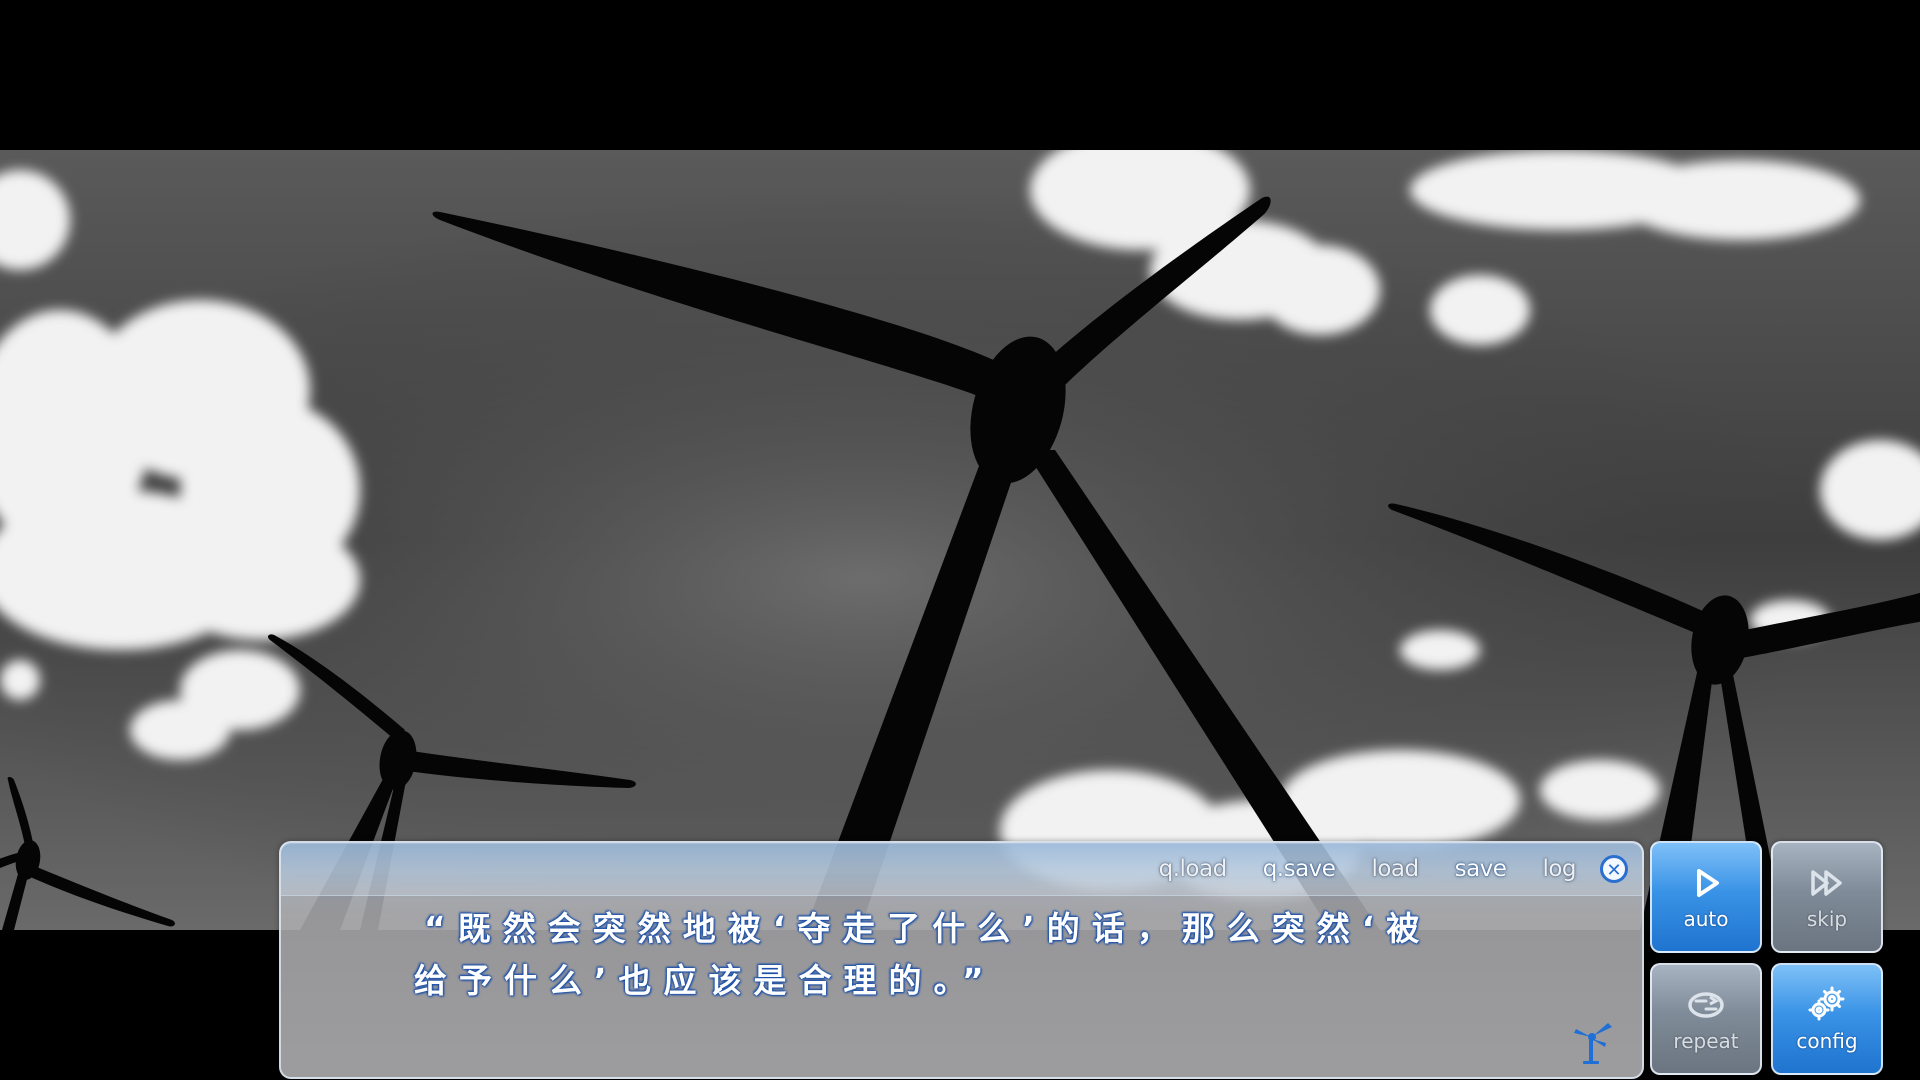 The width and height of the screenshot is (1920, 1080). Describe the element at coordinates (705, 980) in the screenshot. I see `dialogue-line-2: 给予什么’也应该是合理的。”` at that location.